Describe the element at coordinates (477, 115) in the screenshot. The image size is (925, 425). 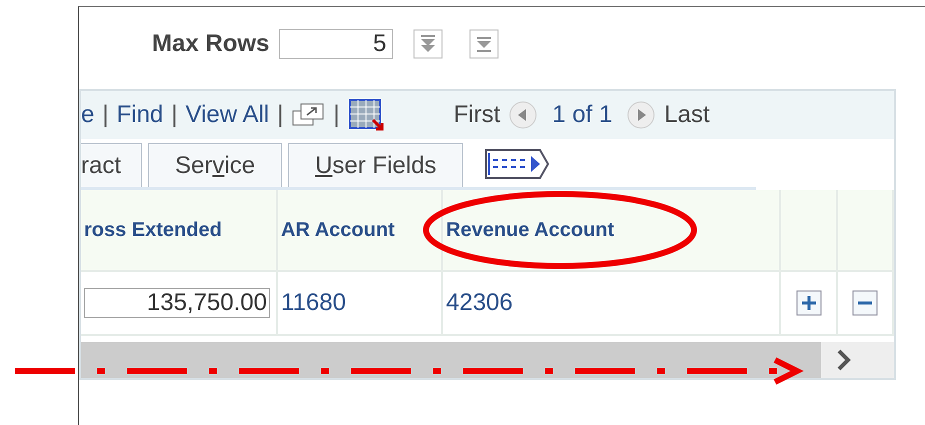
I see `first-label: First` at that location.